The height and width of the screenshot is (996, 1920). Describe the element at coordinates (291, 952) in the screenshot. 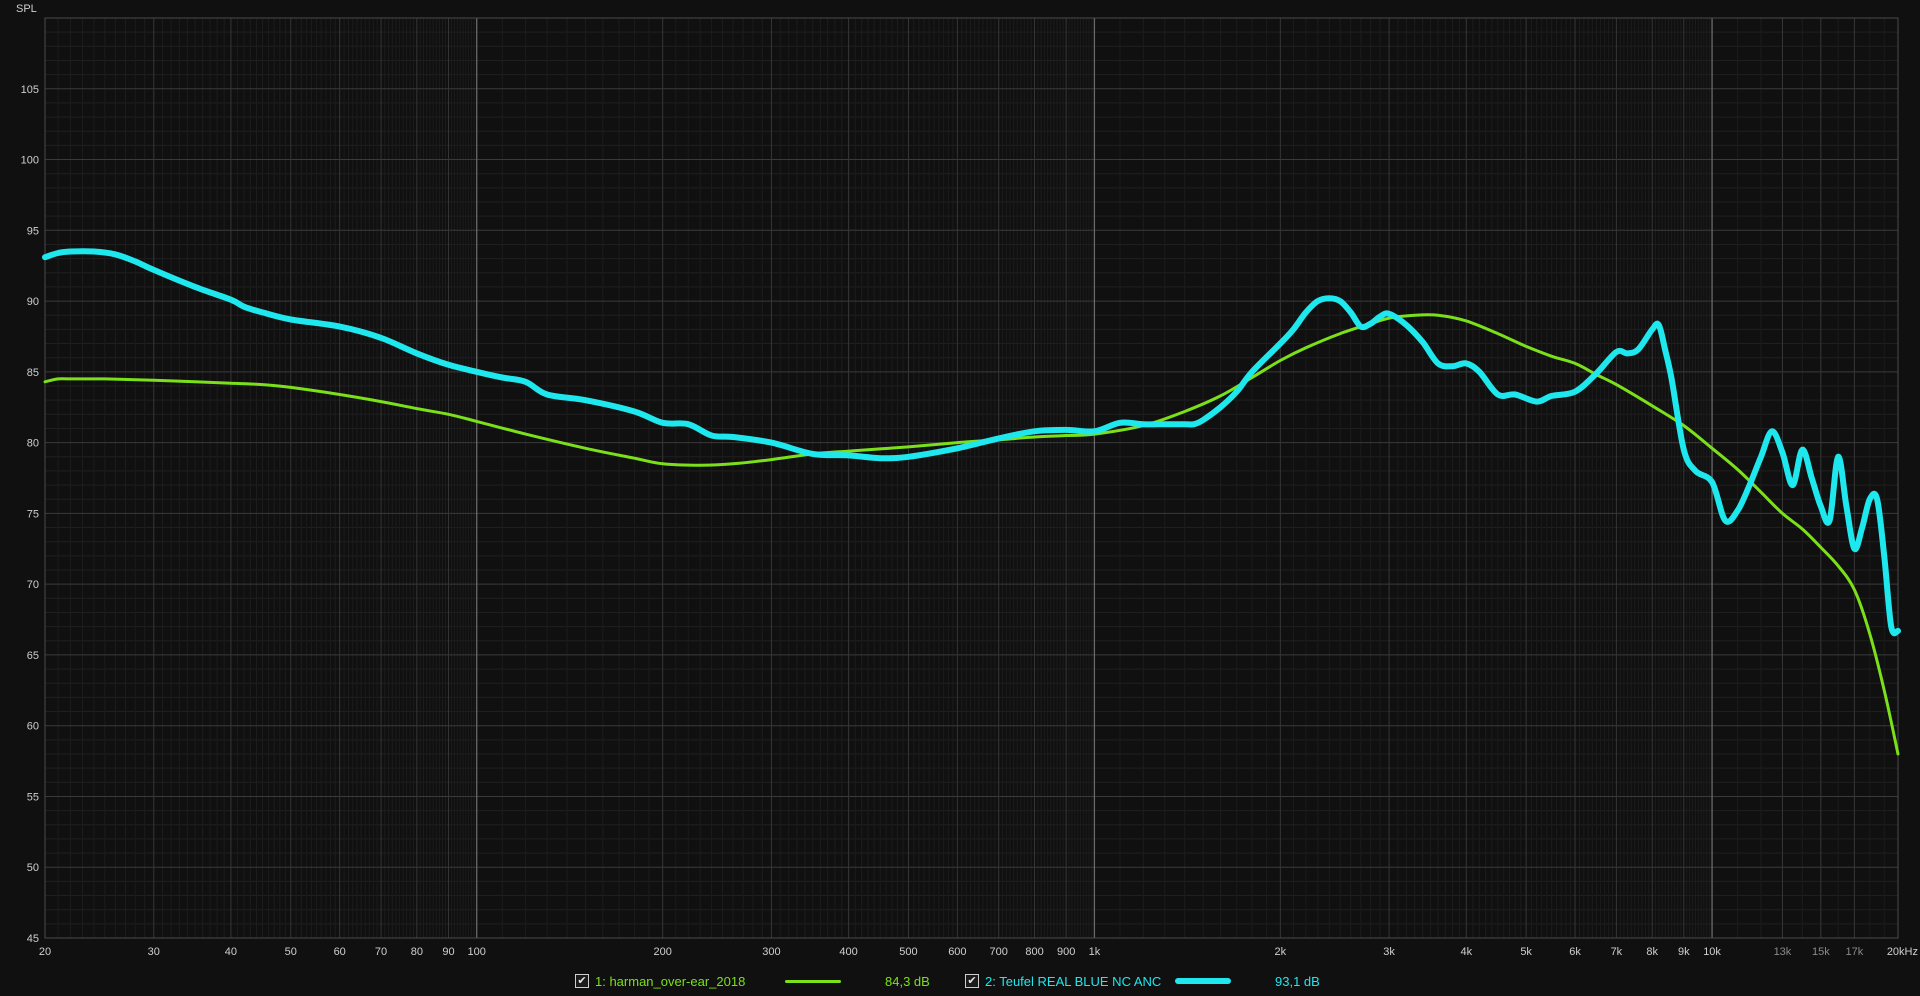

I see `x-tick-label: 50` at that location.